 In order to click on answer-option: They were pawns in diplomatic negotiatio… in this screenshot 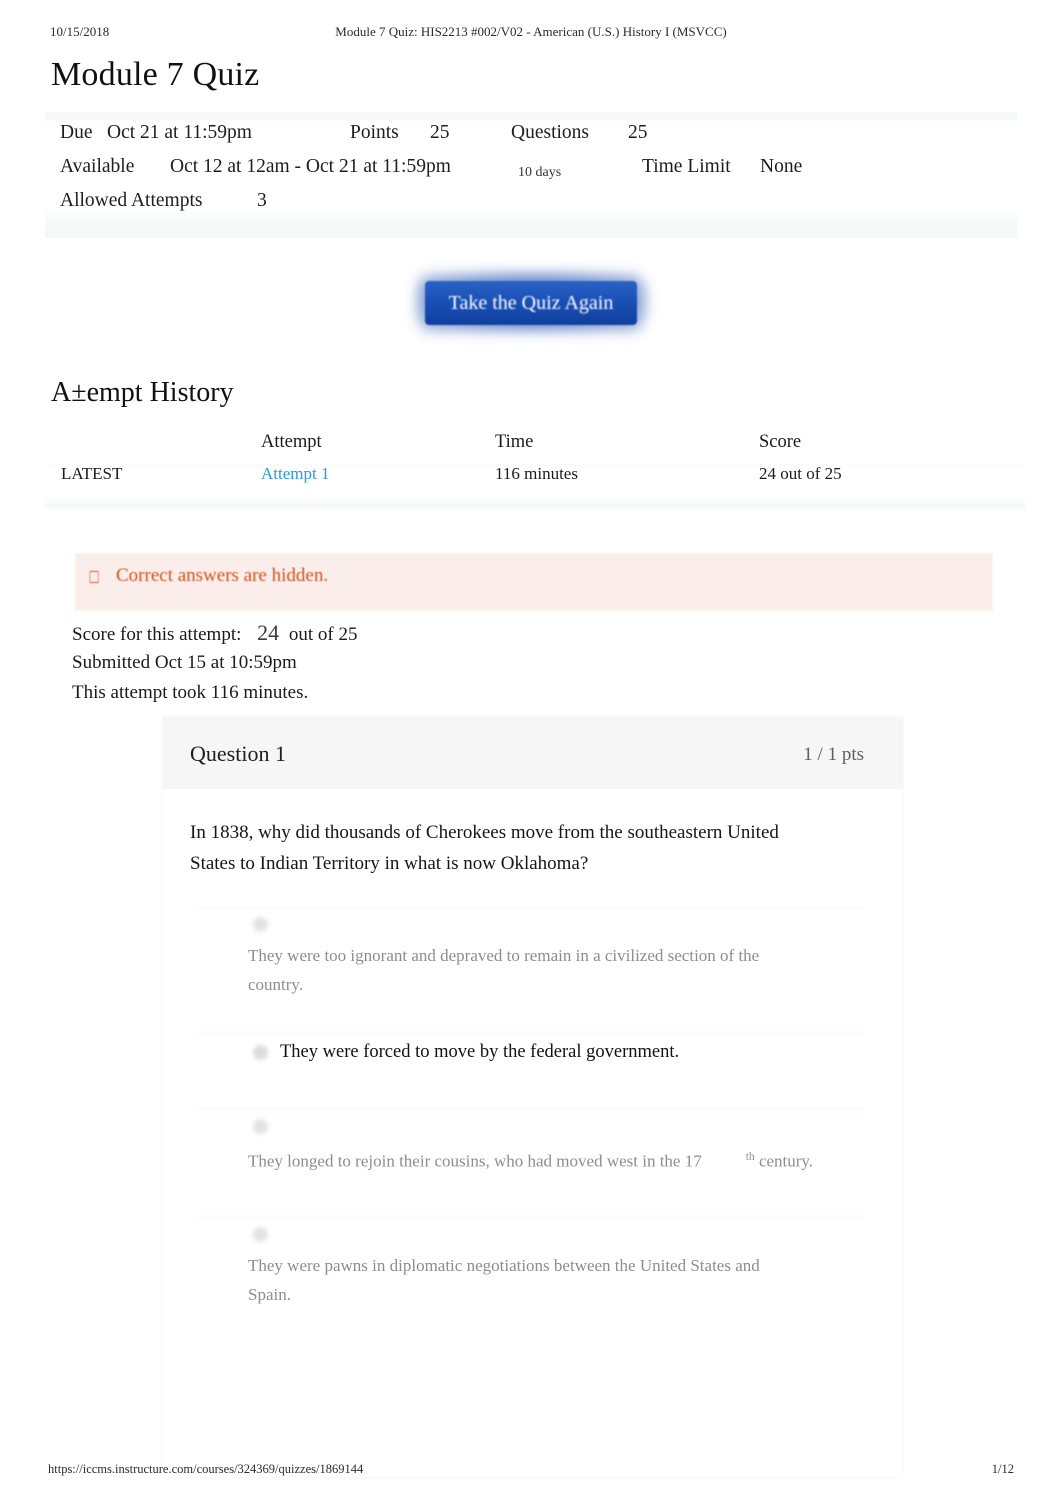, I will do `click(531, 1259)`.